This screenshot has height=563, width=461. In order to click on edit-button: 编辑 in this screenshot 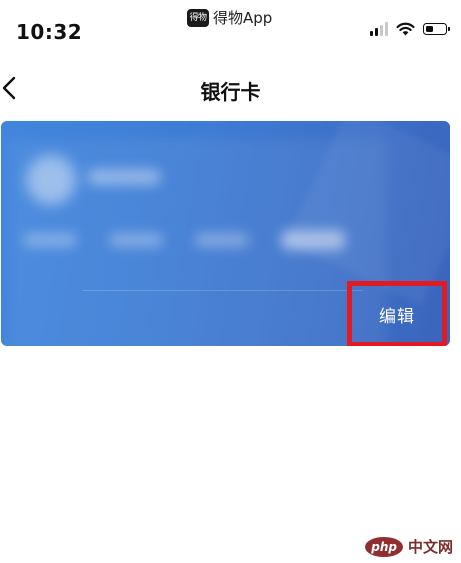, I will do `click(397, 313)`.